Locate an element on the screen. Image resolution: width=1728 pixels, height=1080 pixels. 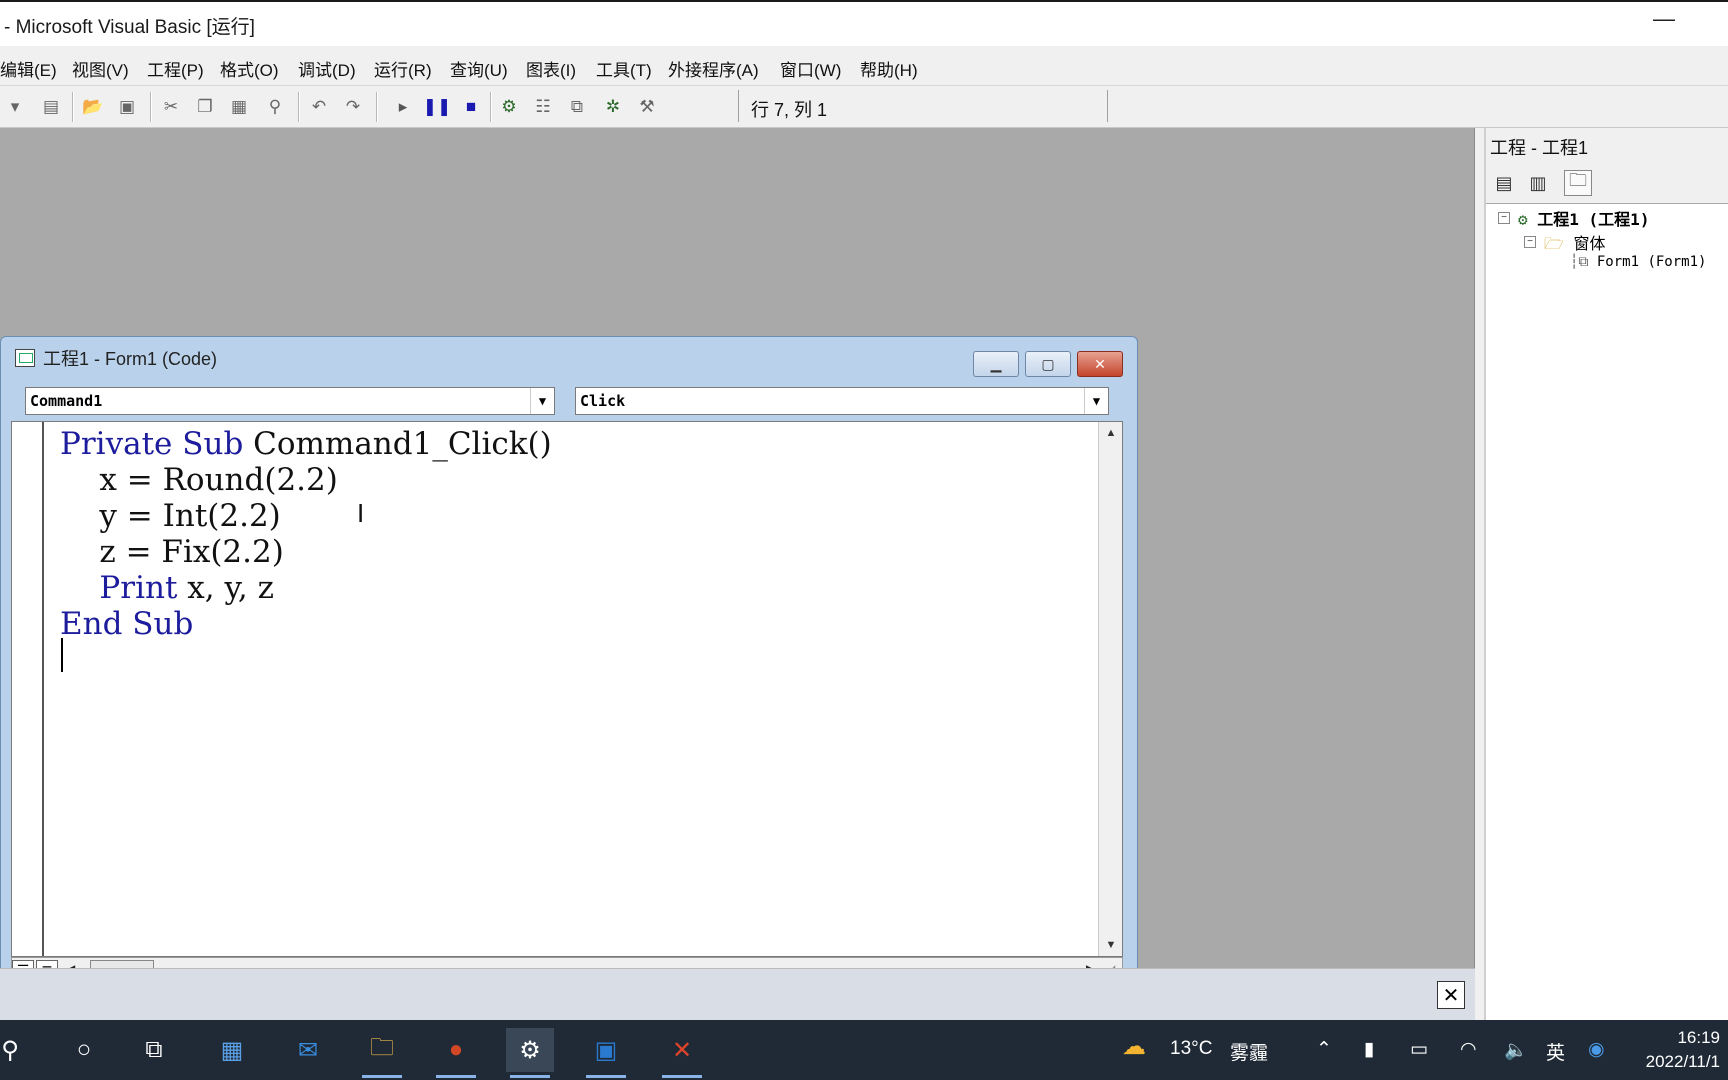
microphone-icon: ▮ is located at coordinates (1369, 1049).